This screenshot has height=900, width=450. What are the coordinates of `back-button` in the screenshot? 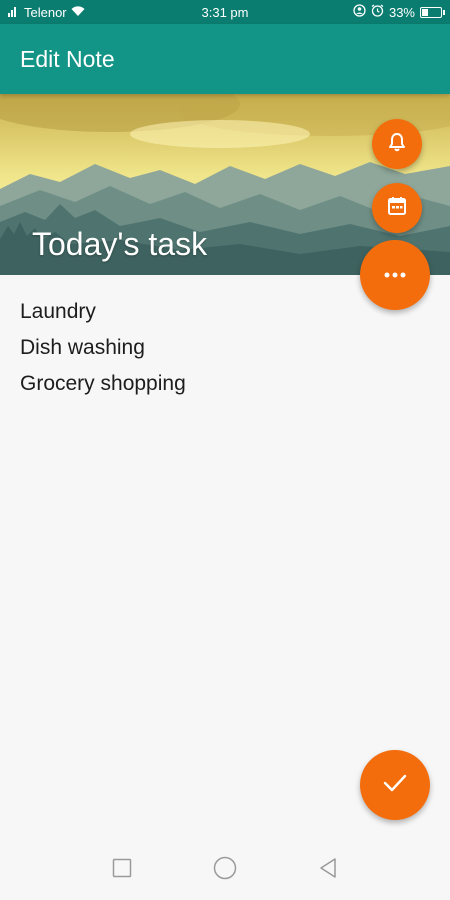 It's located at (328, 870).